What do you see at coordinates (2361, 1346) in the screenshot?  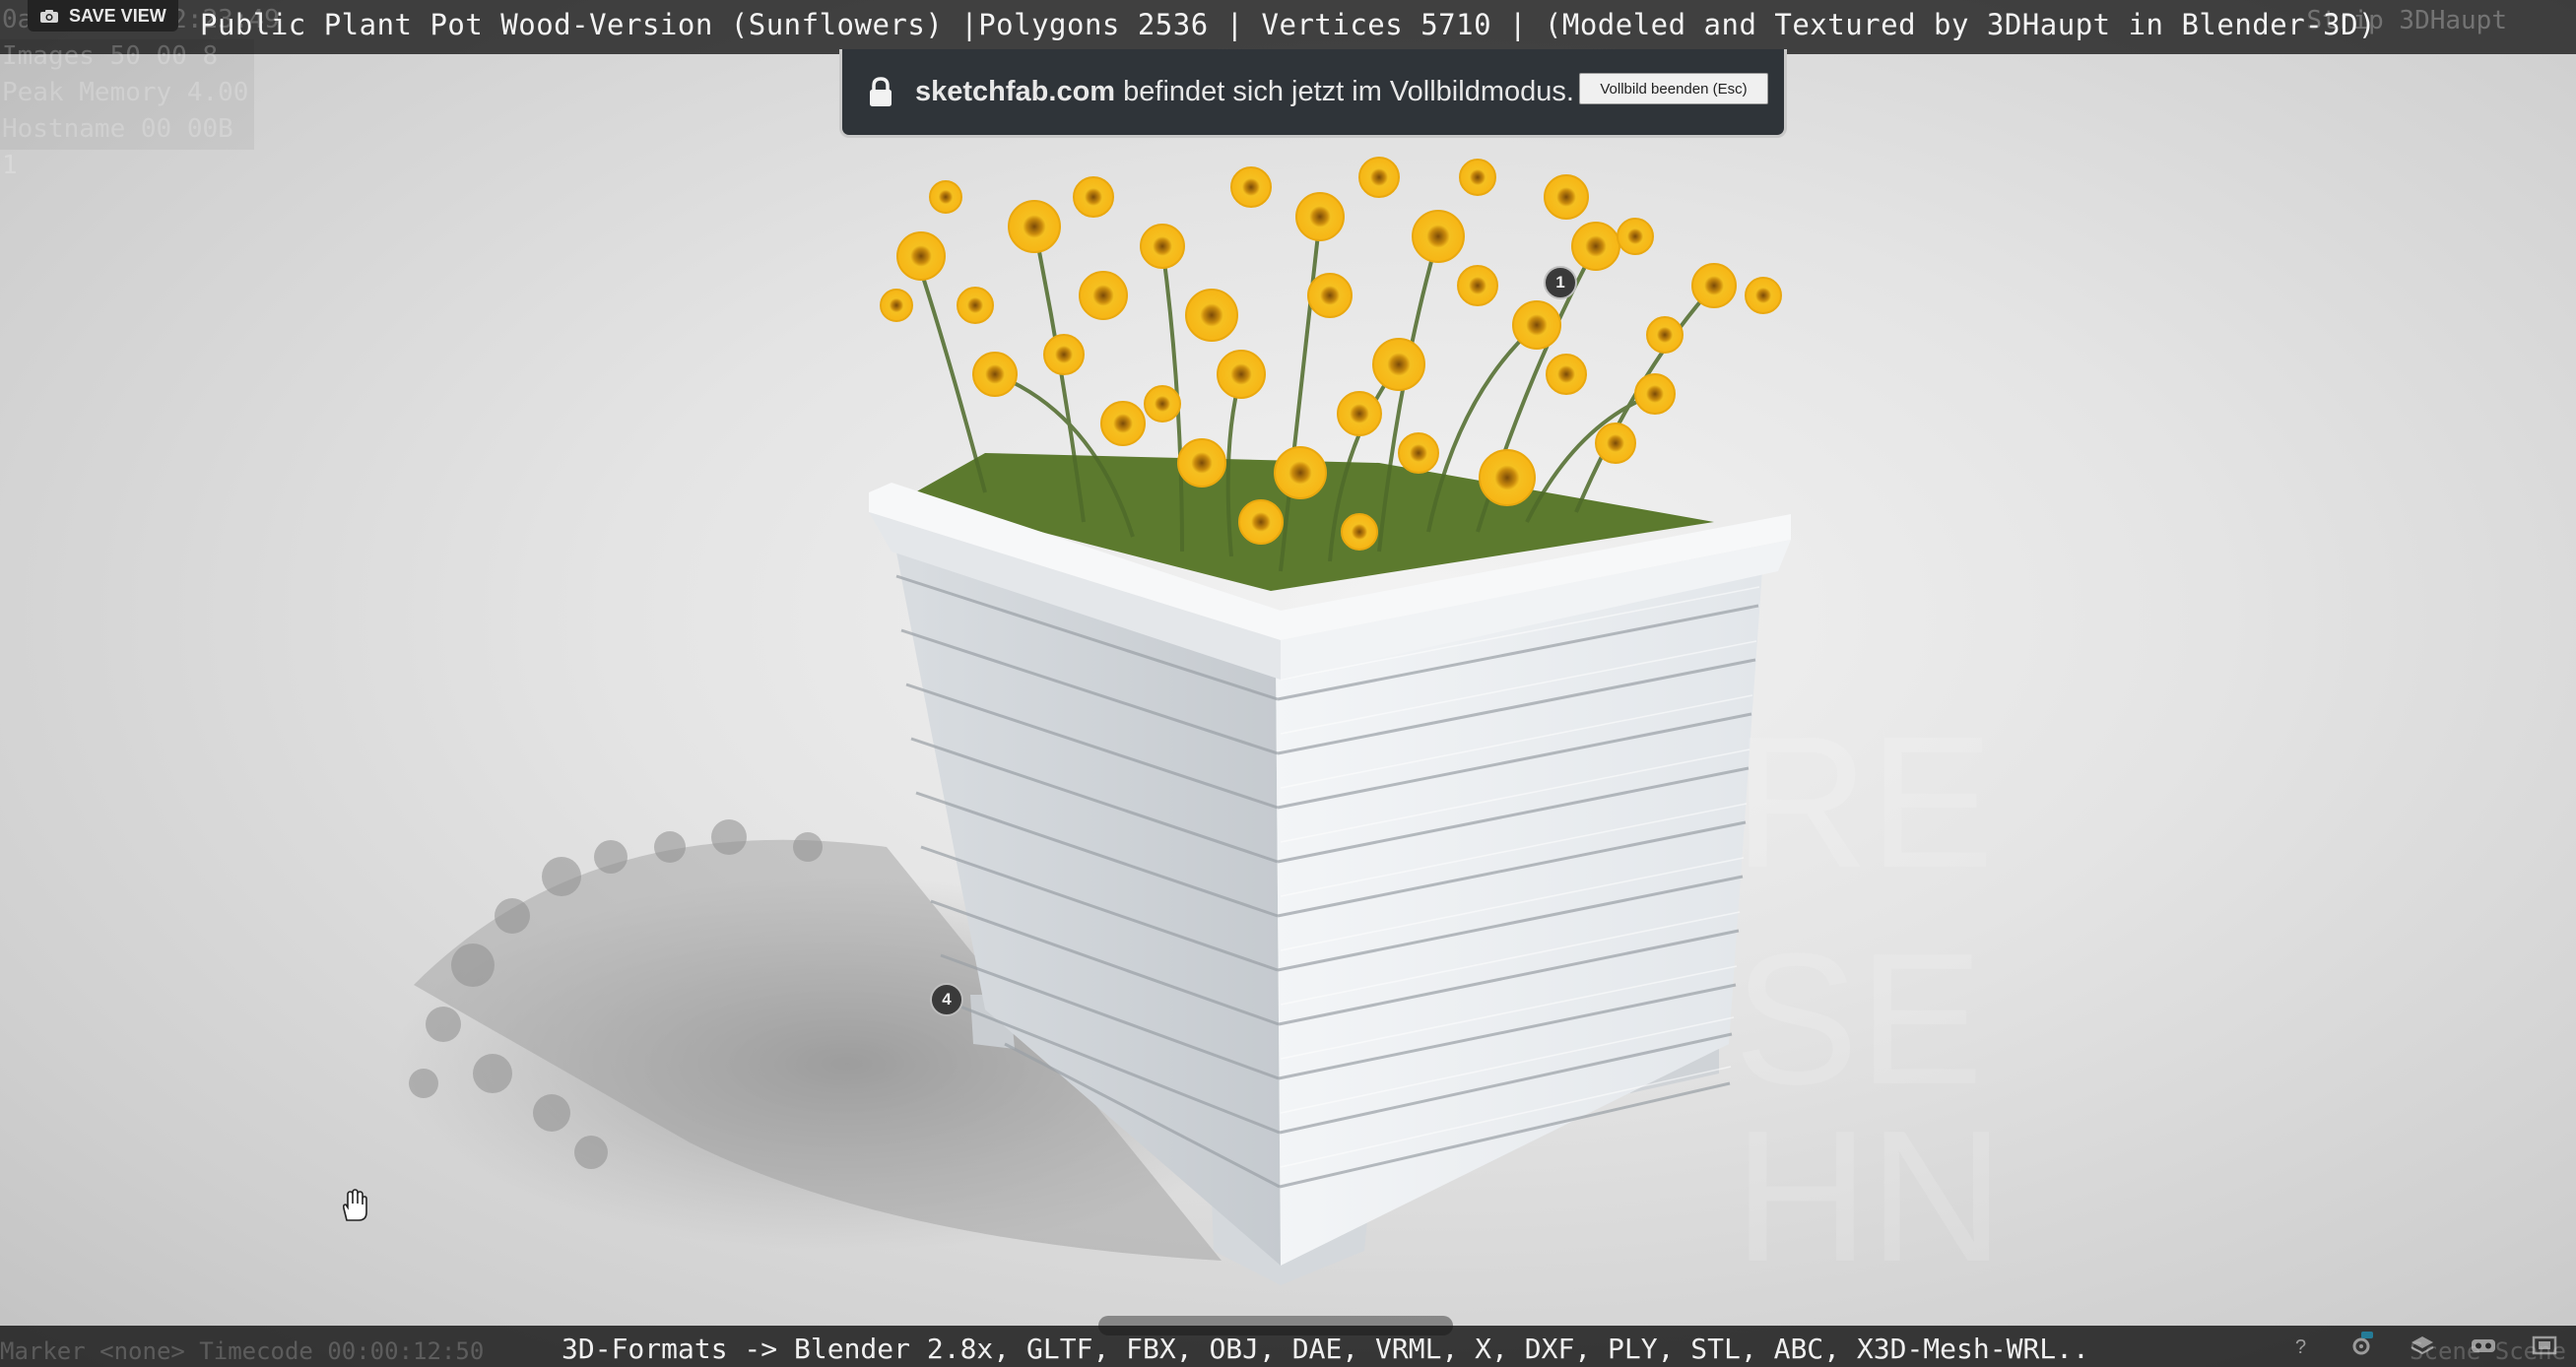 I see `settings-icon` at bounding box center [2361, 1346].